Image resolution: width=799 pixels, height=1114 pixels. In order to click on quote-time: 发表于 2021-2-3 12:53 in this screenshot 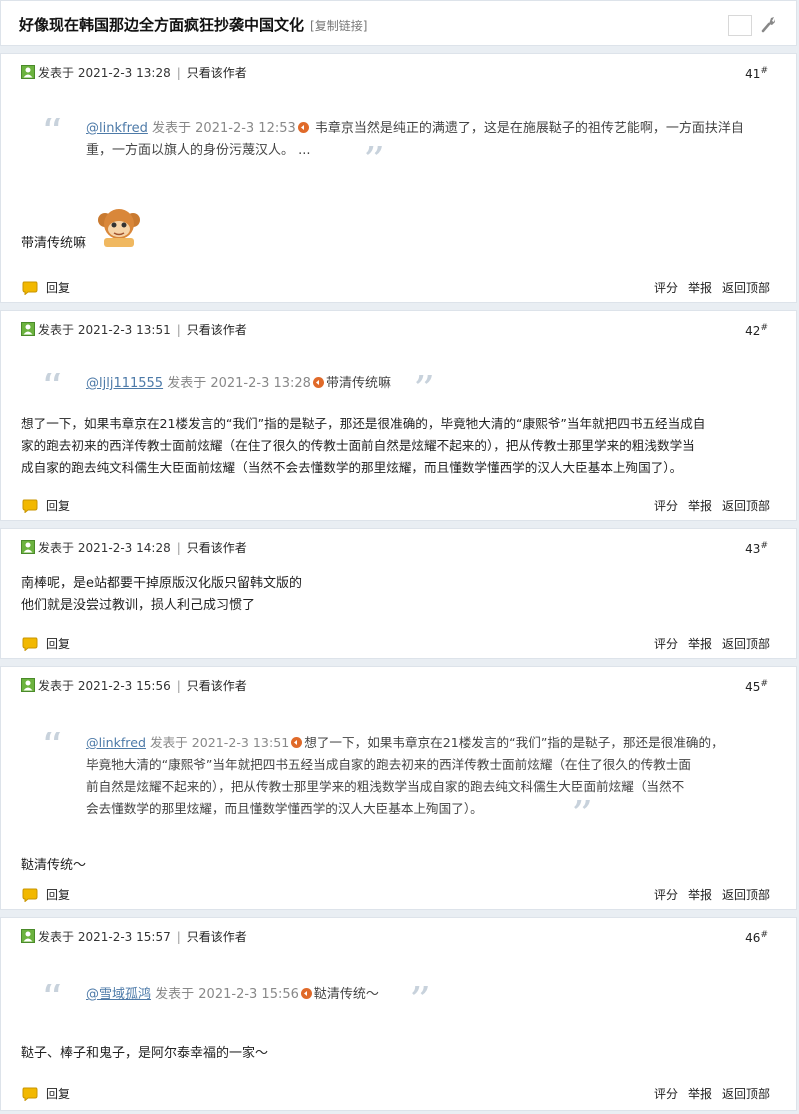, I will do `click(224, 128)`.